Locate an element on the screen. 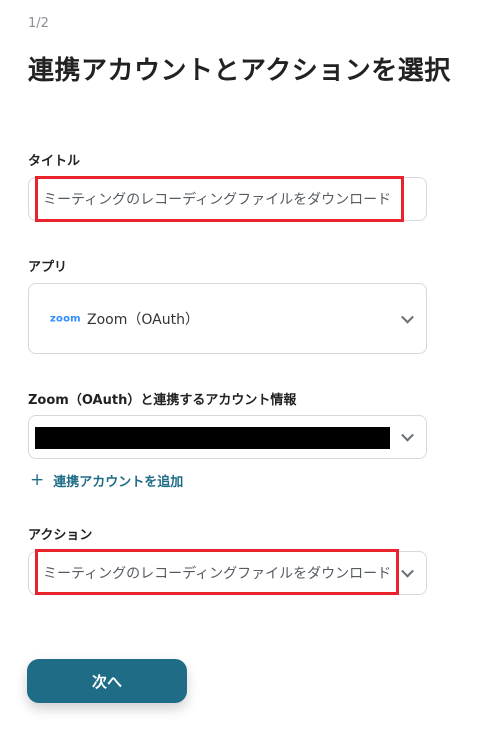 The width and height of the screenshot is (502, 745). add-account-link: + 連携アカウントを追加 is located at coordinates (107, 480).